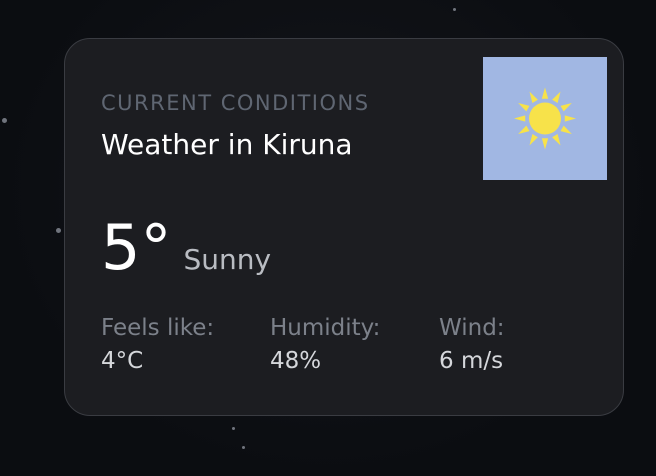 The image size is (656, 476). I want to click on temperature-row: 5° Sunny, so click(186, 248).